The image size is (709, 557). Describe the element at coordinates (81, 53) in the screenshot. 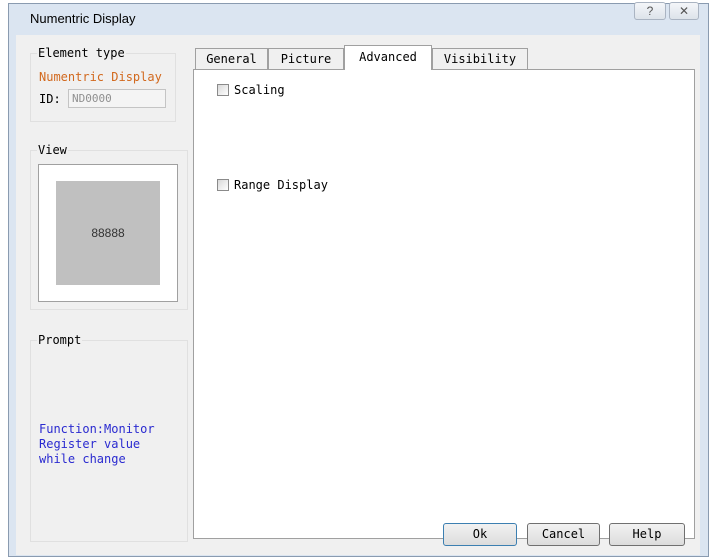

I see `element-type-label: Element type` at that location.